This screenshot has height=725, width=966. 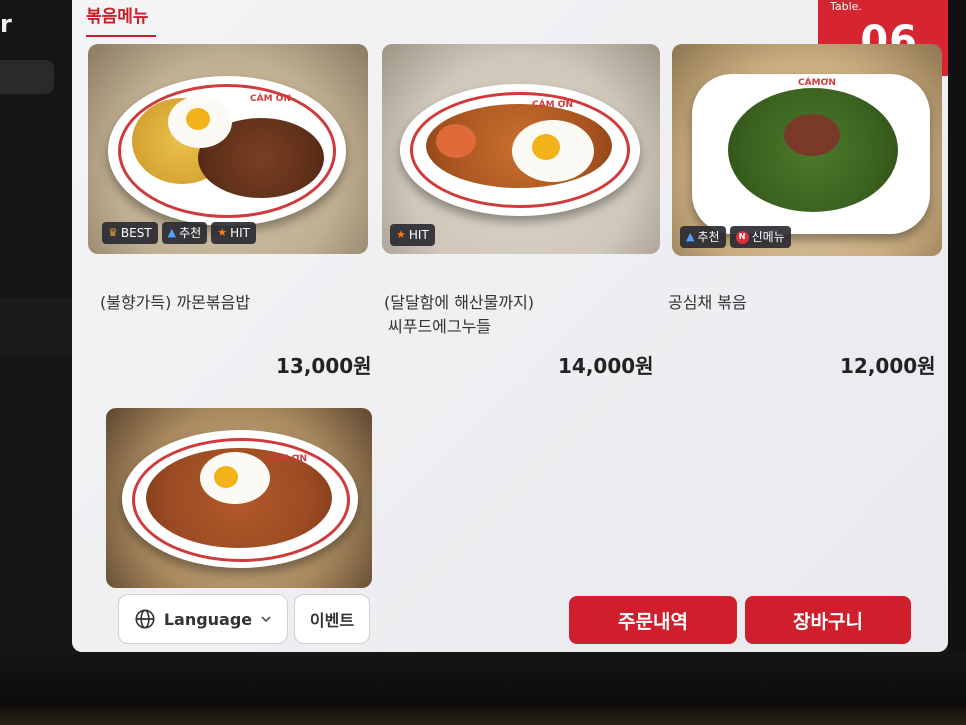 What do you see at coordinates (40, 149) in the screenshot?
I see `left-sidebar-panel: r` at bounding box center [40, 149].